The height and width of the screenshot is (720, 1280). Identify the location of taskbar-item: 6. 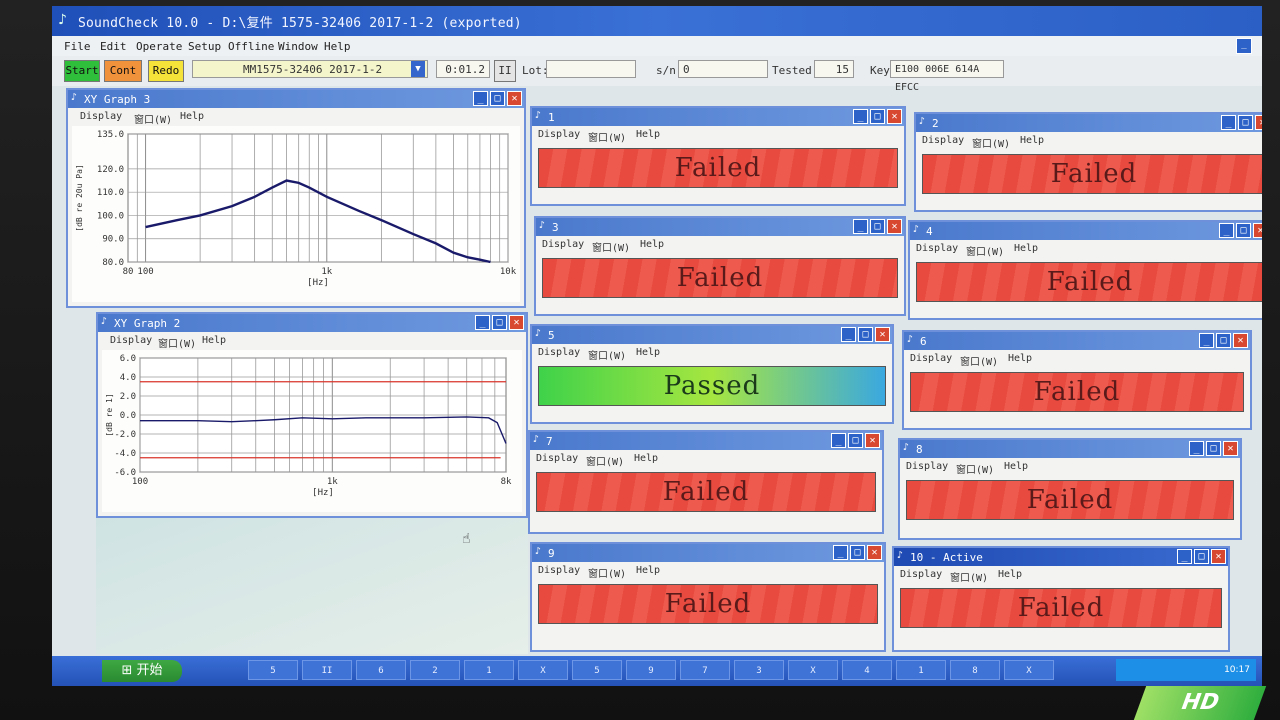
(381, 670).